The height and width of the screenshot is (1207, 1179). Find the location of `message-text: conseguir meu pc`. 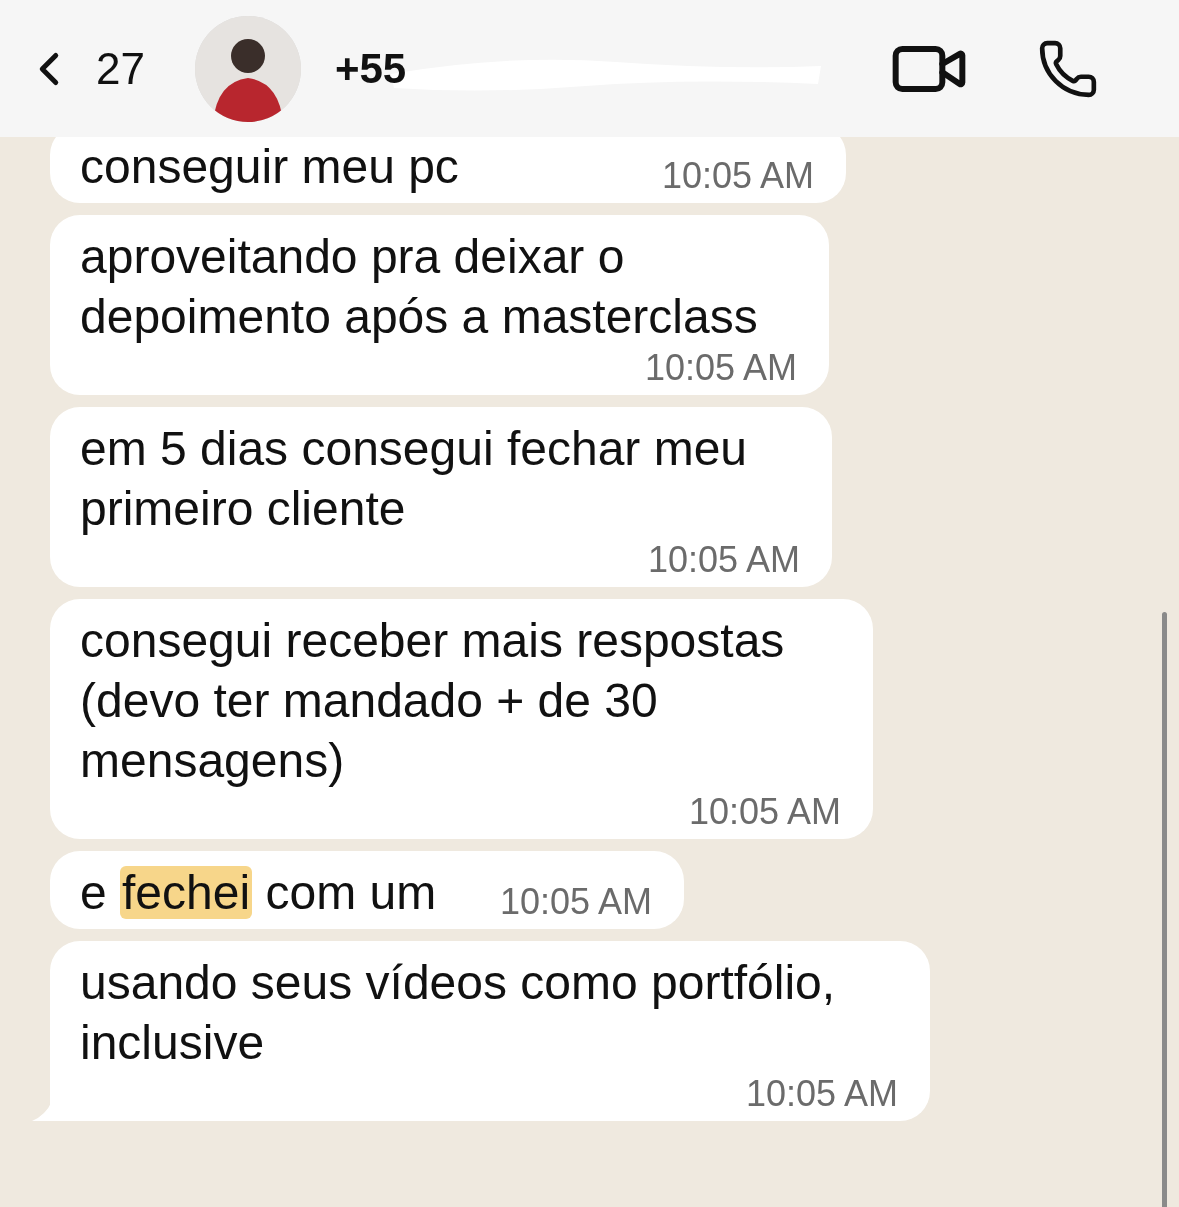

message-text: conseguir meu pc is located at coordinates (269, 167).